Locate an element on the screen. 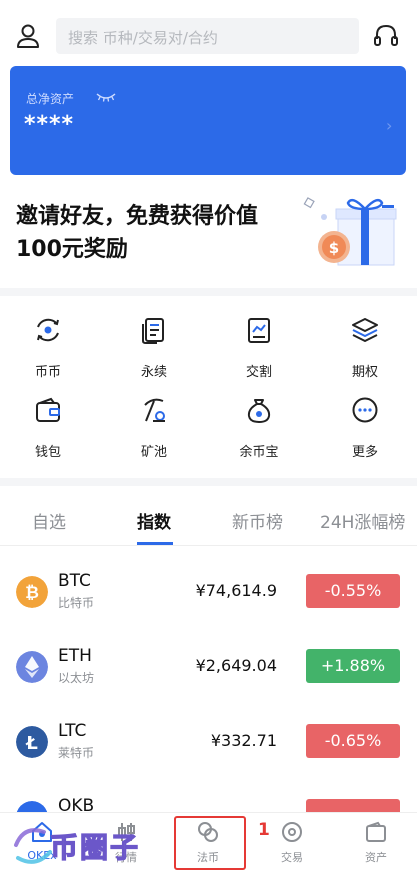 This screenshot has width=417, height=874. nav-assets: 资产 is located at coordinates (376, 842).